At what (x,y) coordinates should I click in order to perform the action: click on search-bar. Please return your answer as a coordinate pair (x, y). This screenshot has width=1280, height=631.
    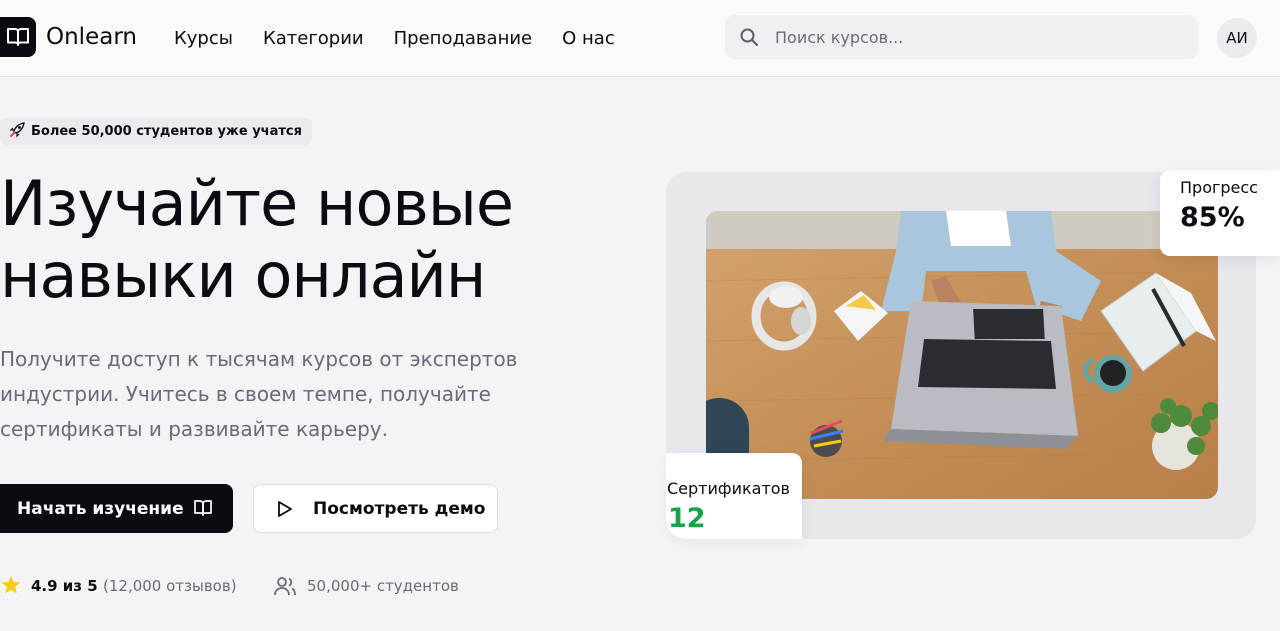
    Looking at the image, I should click on (961, 37).